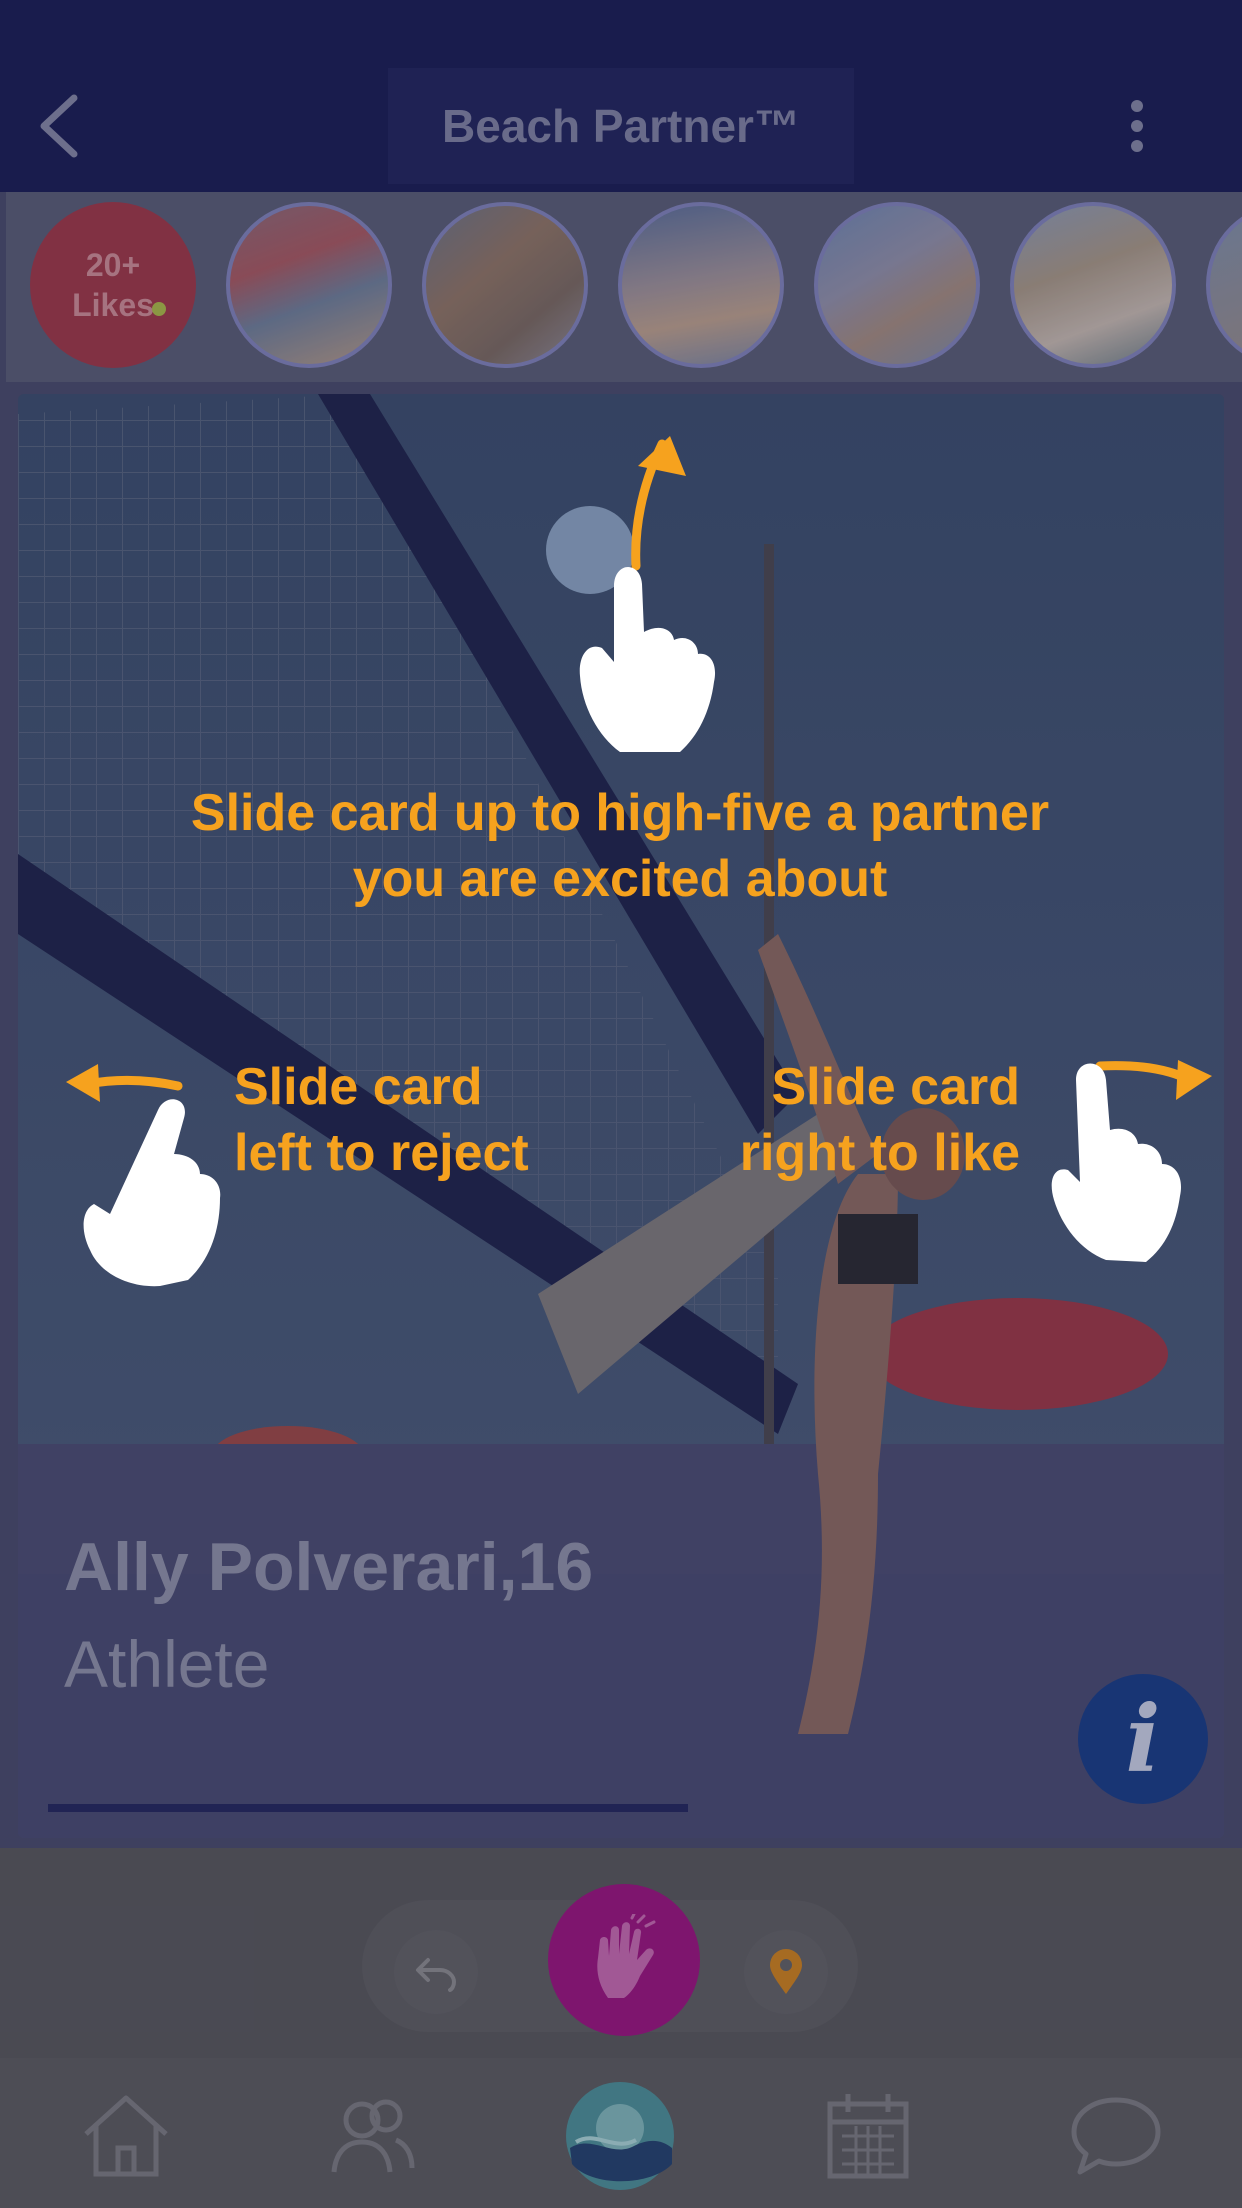  I want to click on chevron-left-icon, so click(59, 126).